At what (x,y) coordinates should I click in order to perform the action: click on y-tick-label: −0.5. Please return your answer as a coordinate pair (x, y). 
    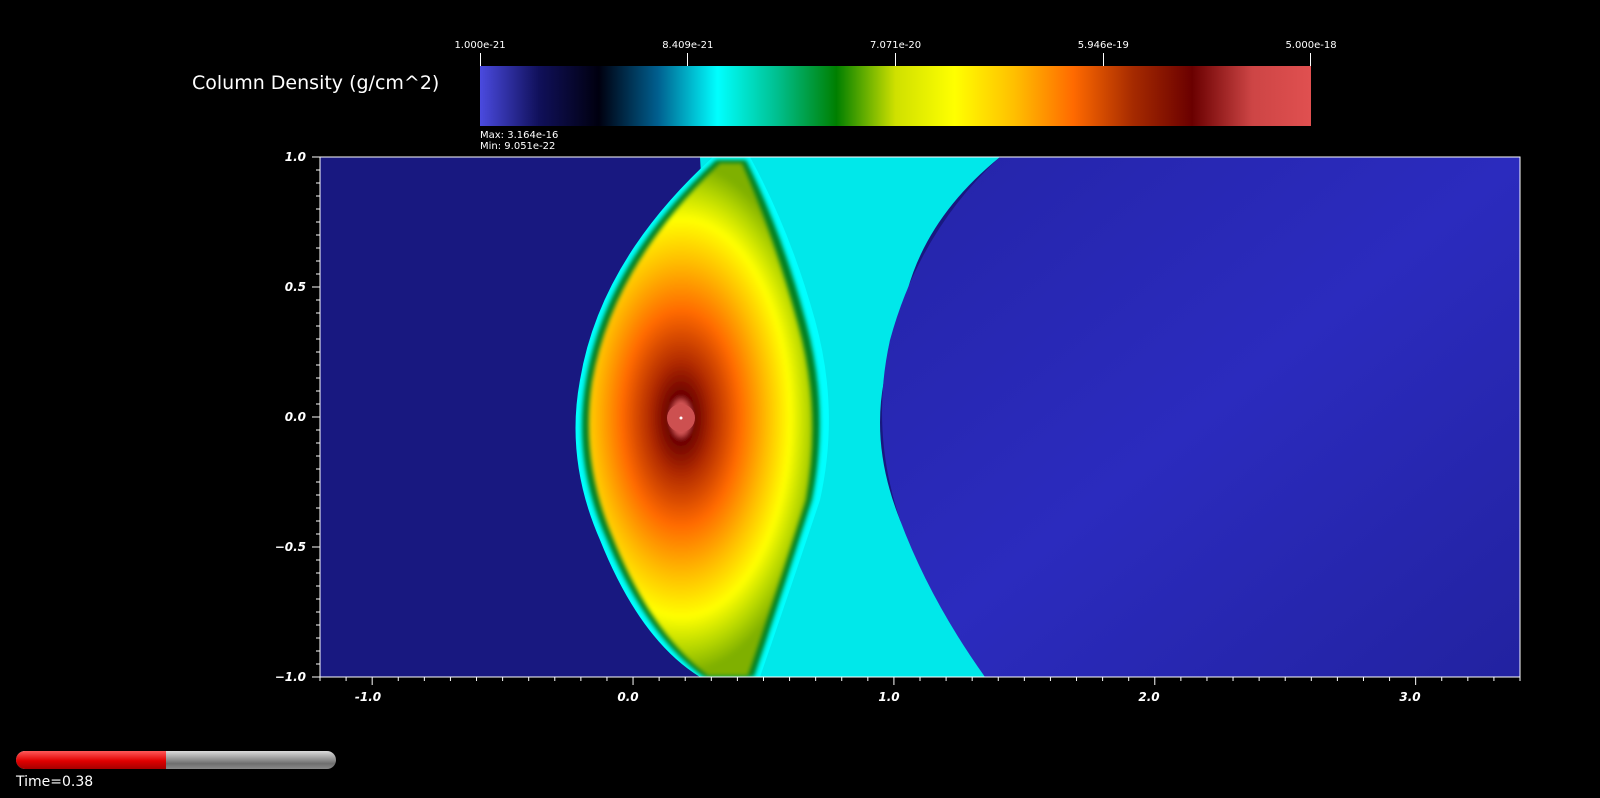
    Looking at the image, I should click on (290, 547).